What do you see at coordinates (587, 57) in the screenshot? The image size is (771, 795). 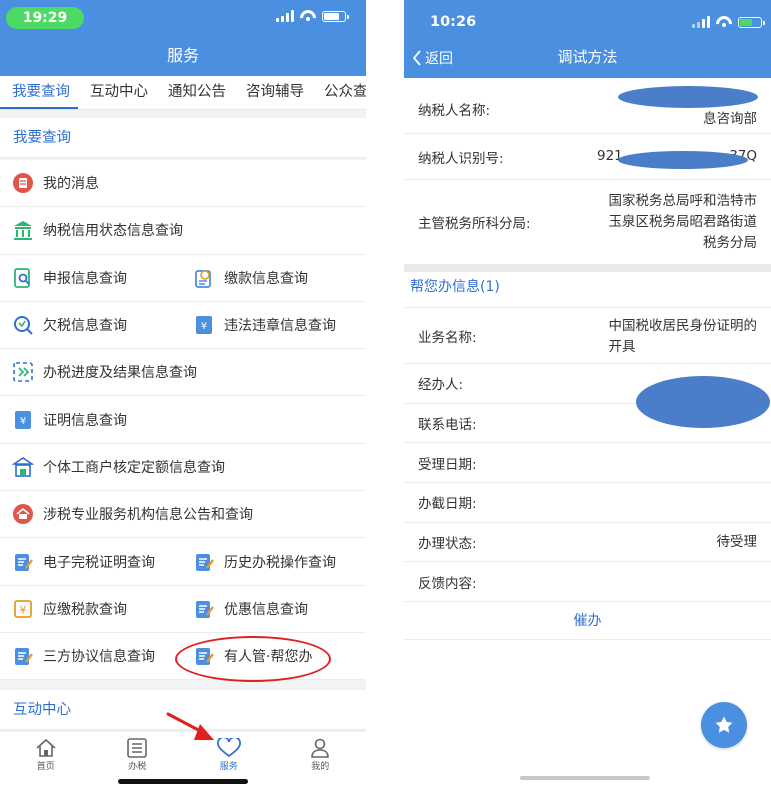 I see `page-title: 调试方法` at bounding box center [587, 57].